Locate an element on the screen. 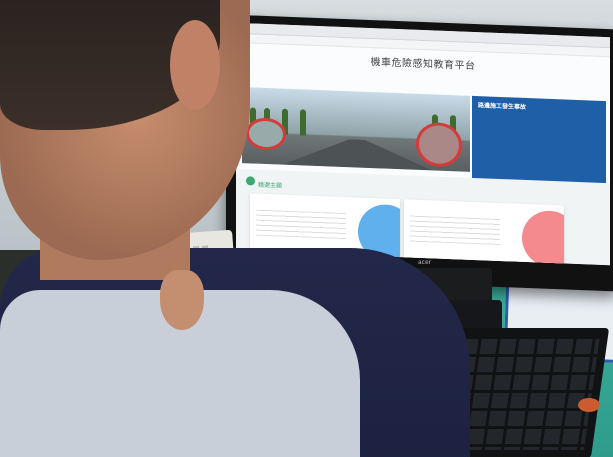 This screenshot has width=613, height=457. right-mirror-highlight is located at coordinates (439, 144).